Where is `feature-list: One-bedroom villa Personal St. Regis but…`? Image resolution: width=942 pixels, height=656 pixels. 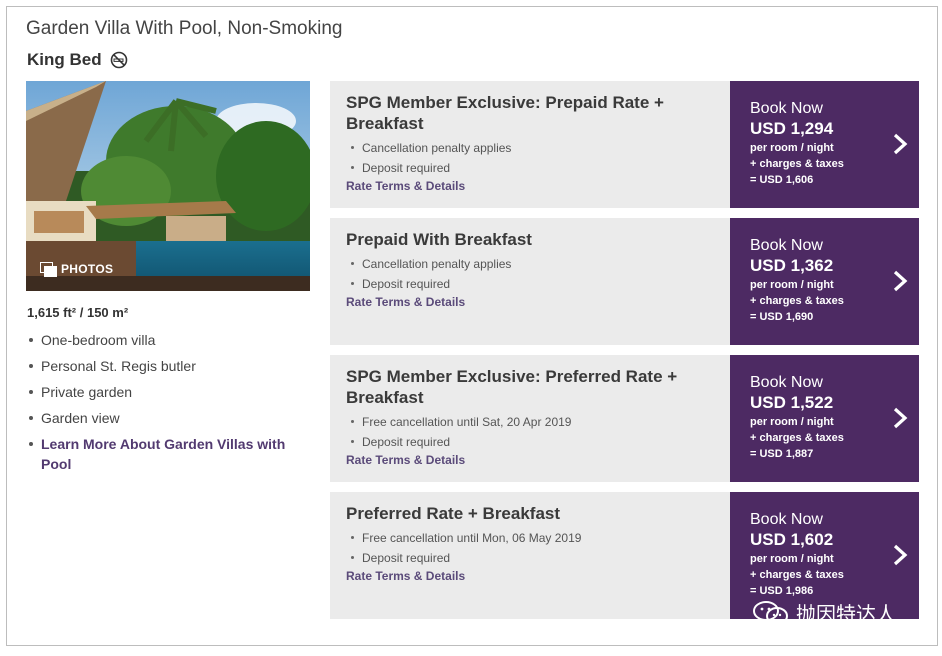 feature-list: One-bedroom villa Personal St. Regis but… is located at coordinates (111, 382).